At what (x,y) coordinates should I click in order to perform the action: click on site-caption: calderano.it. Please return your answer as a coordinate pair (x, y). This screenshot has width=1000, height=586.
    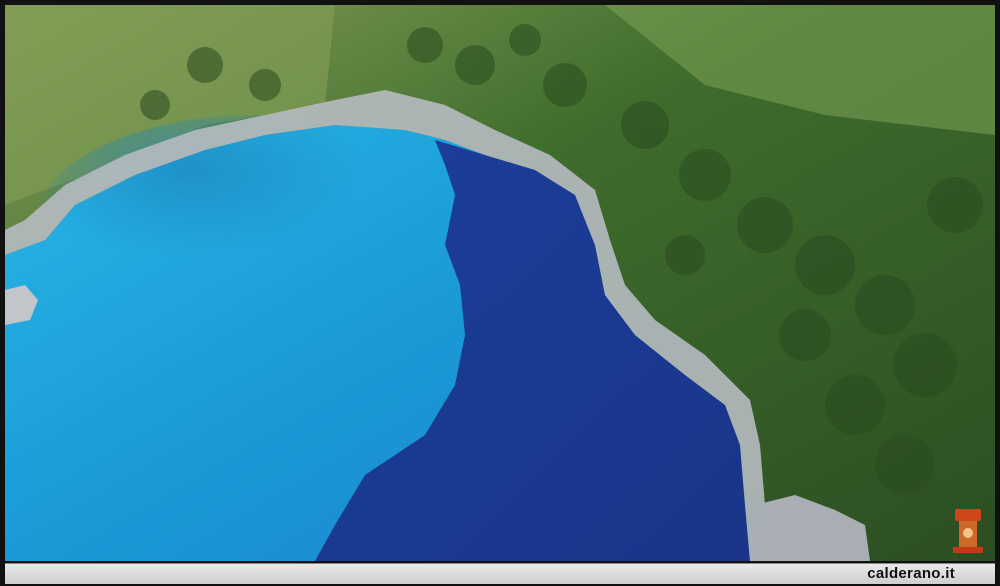
    Looking at the image, I should click on (911, 573).